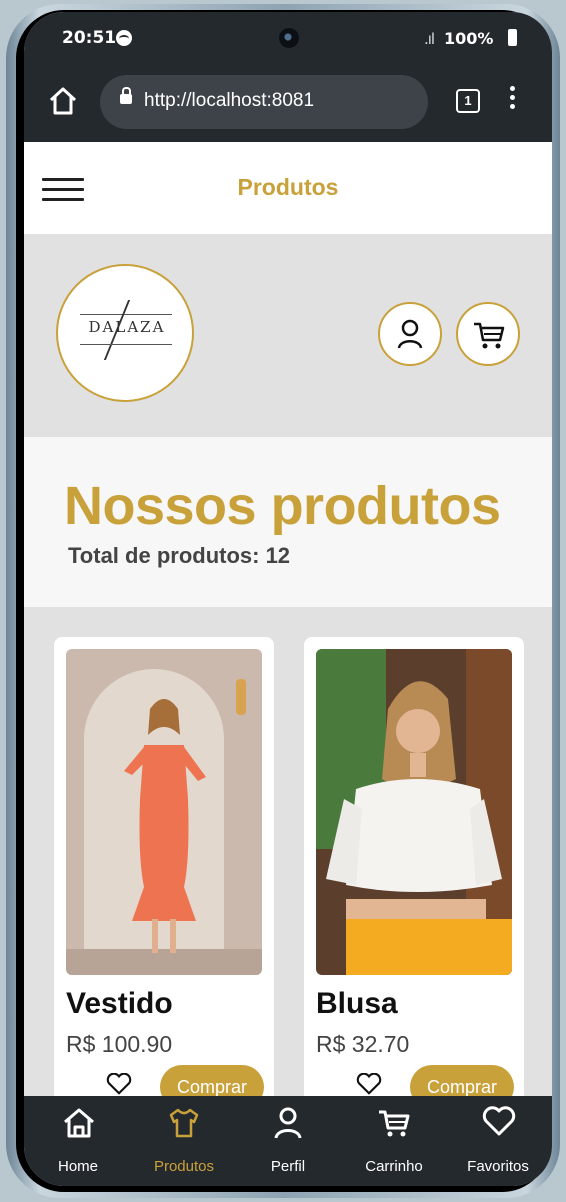 The height and width of the screenshot is (1202, 566). I want to click on nav-label: Favoritos, so click(498, 1166).